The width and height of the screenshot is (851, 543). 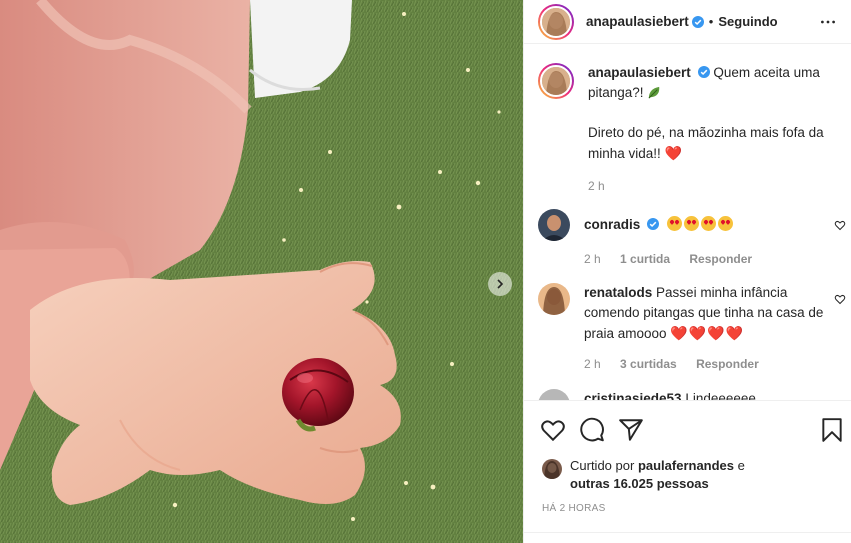 What do you see at coordinates (592, 430) in the screenshot?
I see `comment-bubble-icon` at bounding box center [592, 430].